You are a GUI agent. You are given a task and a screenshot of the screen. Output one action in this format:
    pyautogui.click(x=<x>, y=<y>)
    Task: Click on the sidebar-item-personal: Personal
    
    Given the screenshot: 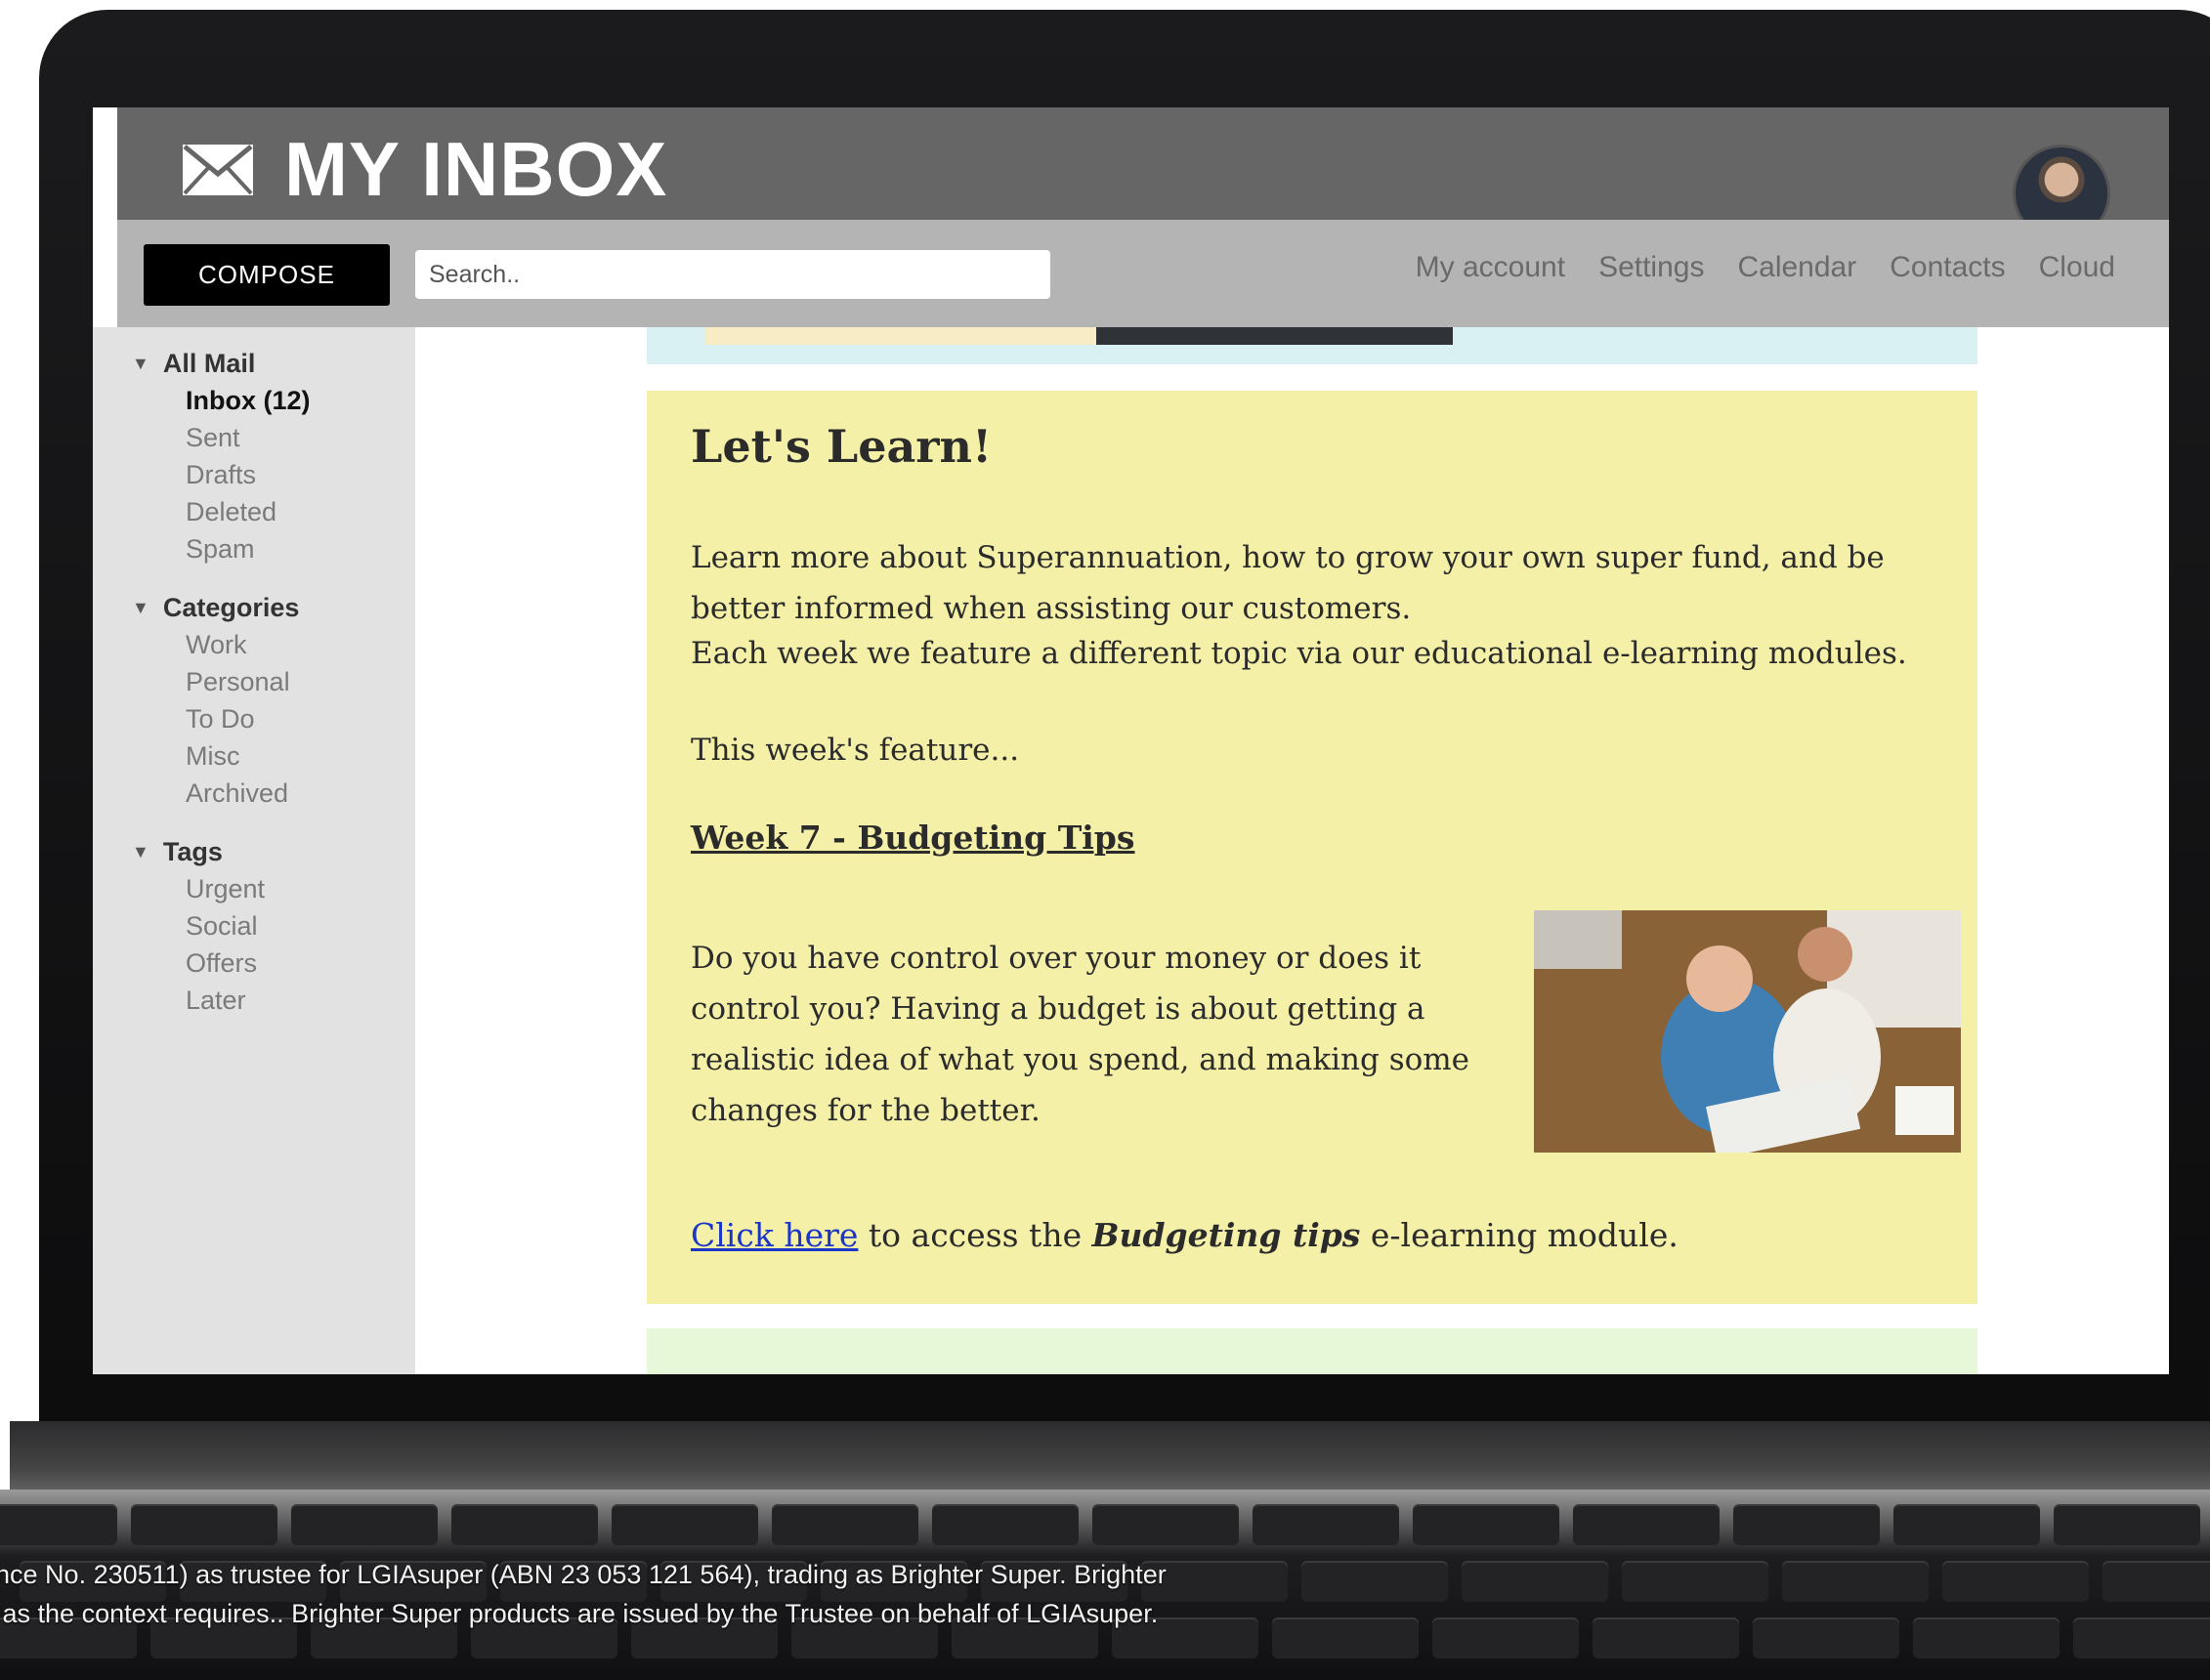 What is the action you would take?
    pyautogui.click(x=221, y=681)
    